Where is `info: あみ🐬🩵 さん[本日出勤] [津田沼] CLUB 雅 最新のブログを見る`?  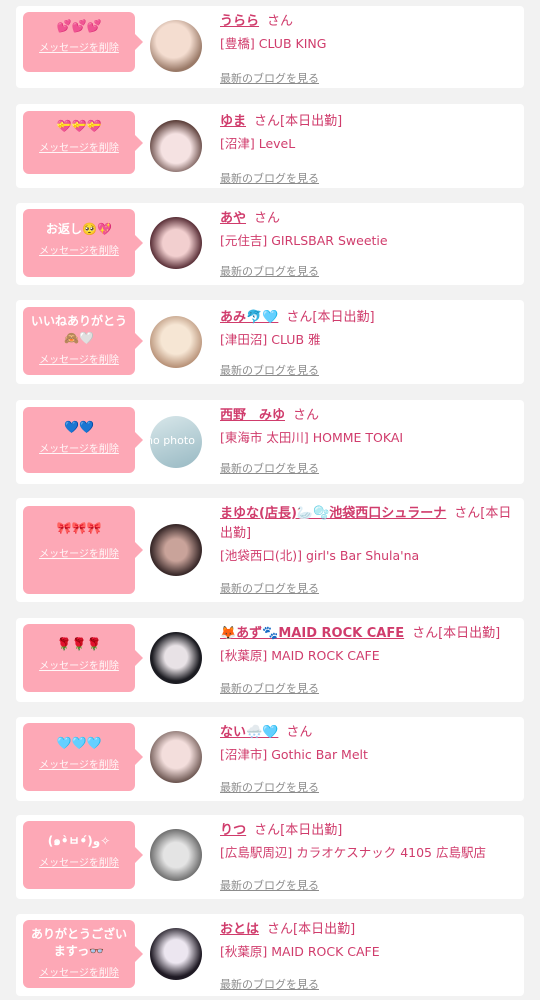 info: あみ🐬🩵 さん[本日出勤] [津田沼] CLUB 雅 最新のブログを見る is located at coordinates (367, 342).